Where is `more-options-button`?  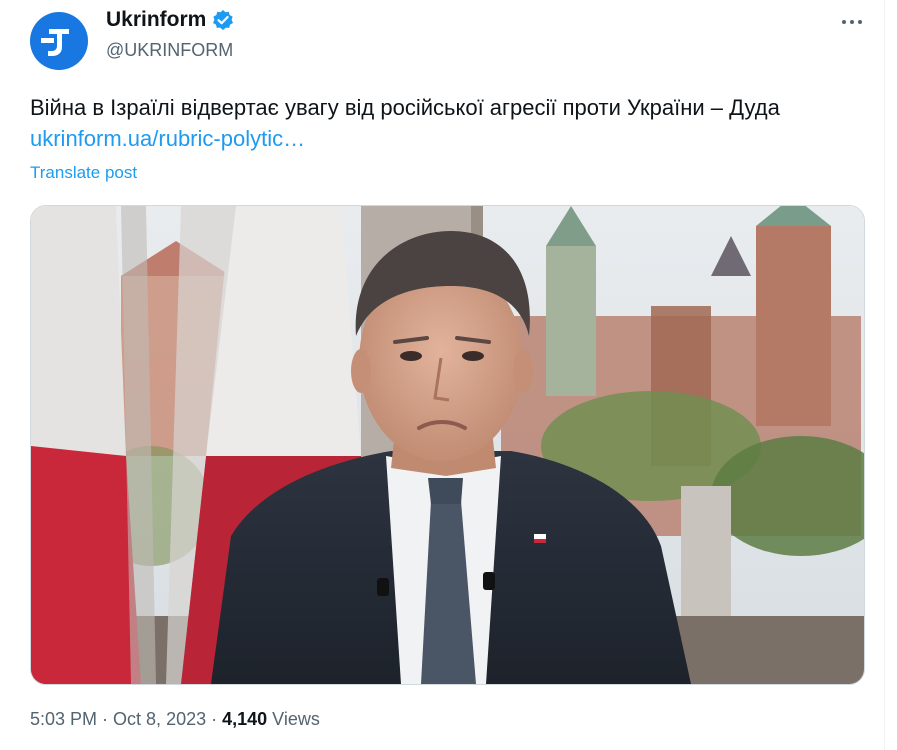 more-options-button is located at coordinates (852, 22).